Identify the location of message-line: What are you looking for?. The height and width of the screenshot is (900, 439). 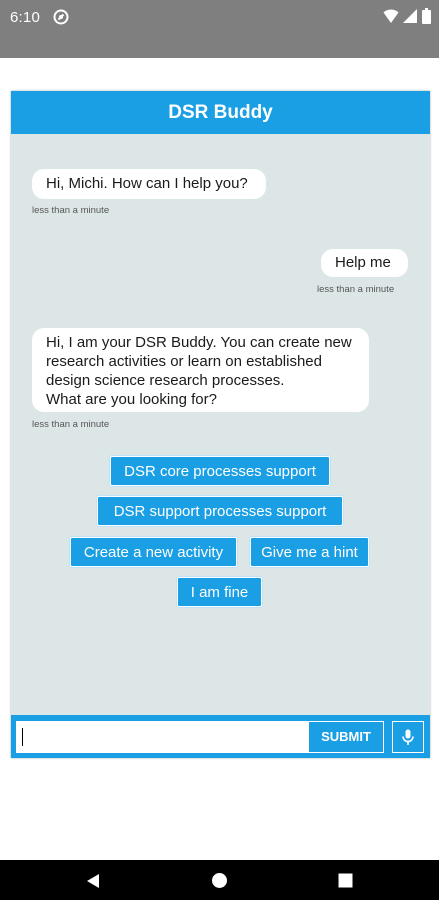
(131, 399).